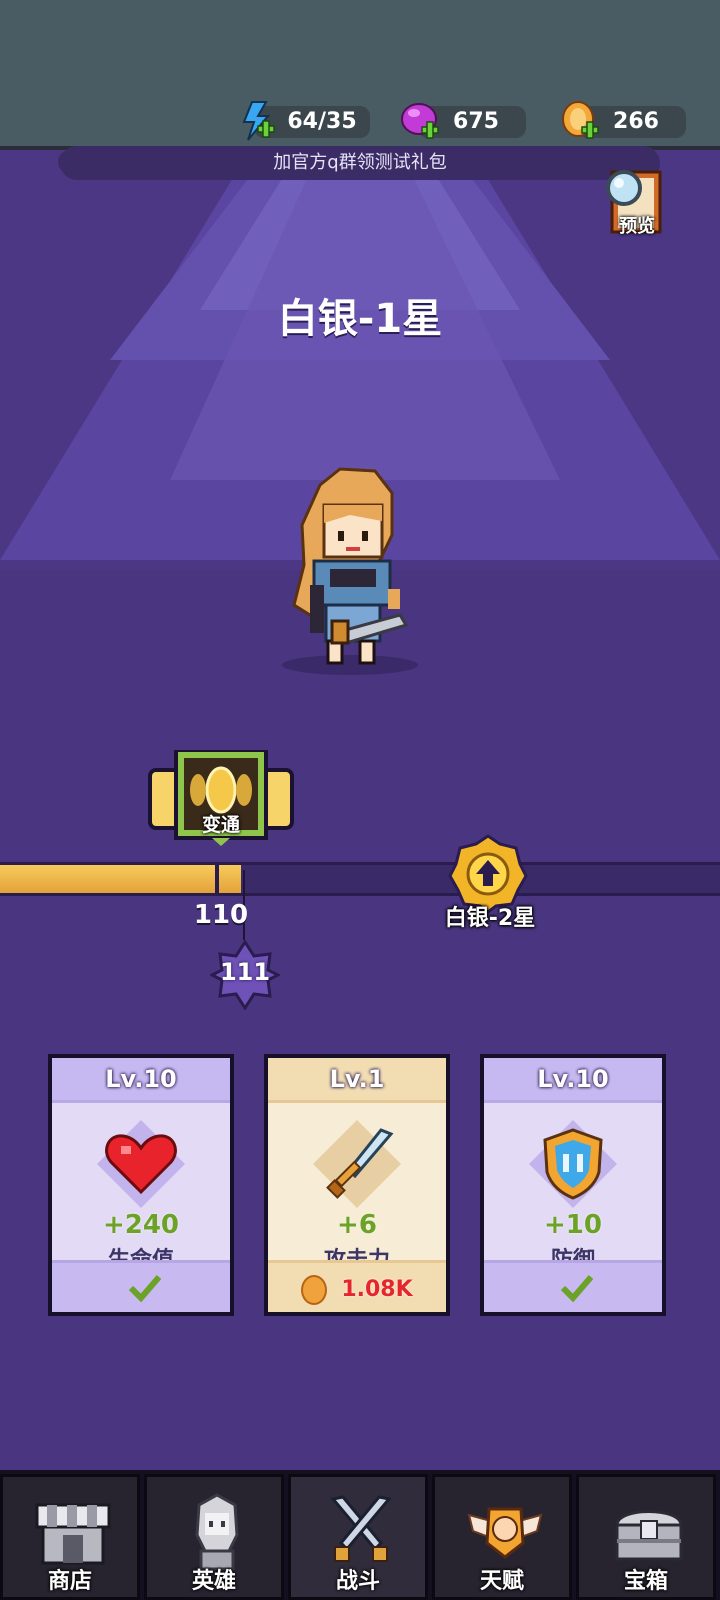 This screenshot has width=720, height=1600. What do you see at coordinates (476, 121) in the screenshot?
I see `gem-value: 675` at bounding box center [476, 121].